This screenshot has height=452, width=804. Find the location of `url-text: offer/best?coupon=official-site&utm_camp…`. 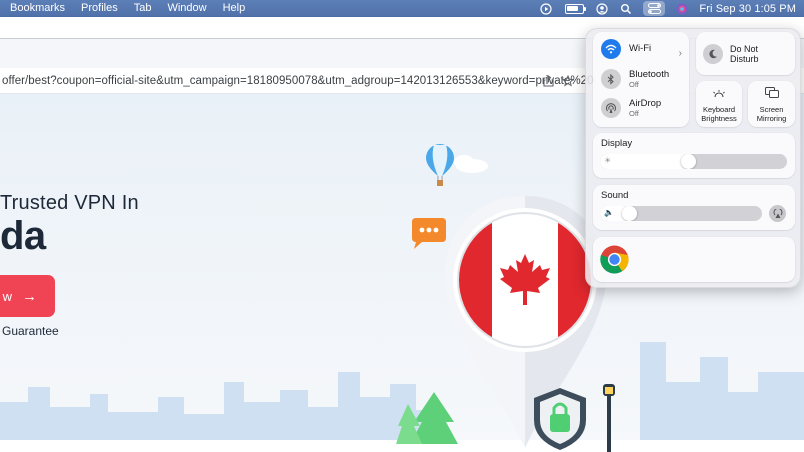

url-text: offer/best?coupon=official-site&utm_camp… is located at coordinates (303, 81).